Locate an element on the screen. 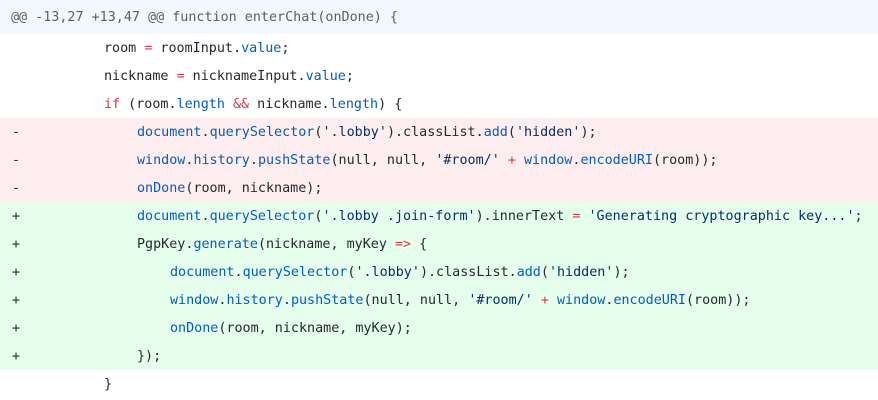 This screenshot has width=878, height=400. code-text: } is located at coordinates (108, 384).